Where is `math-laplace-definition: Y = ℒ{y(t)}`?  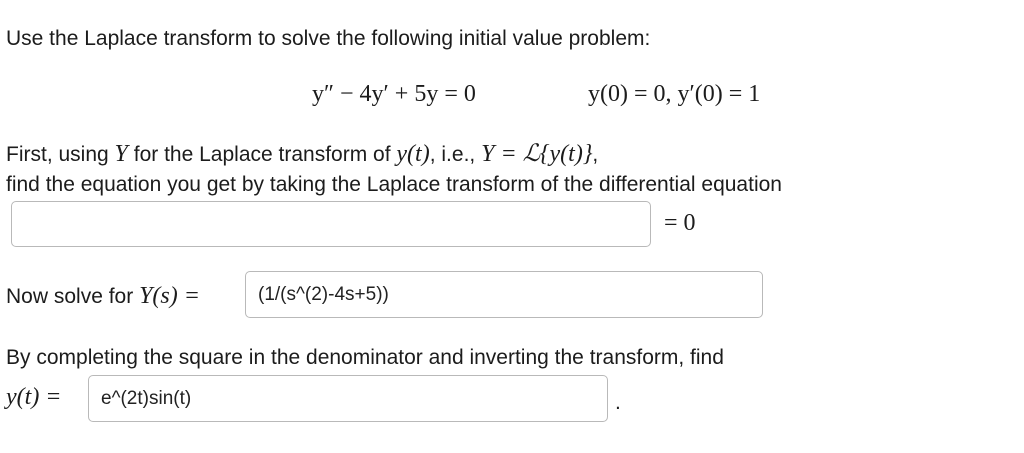 math-laplace-definition: Y = ℒ{y(t)} is located at coordinates (537, 154).